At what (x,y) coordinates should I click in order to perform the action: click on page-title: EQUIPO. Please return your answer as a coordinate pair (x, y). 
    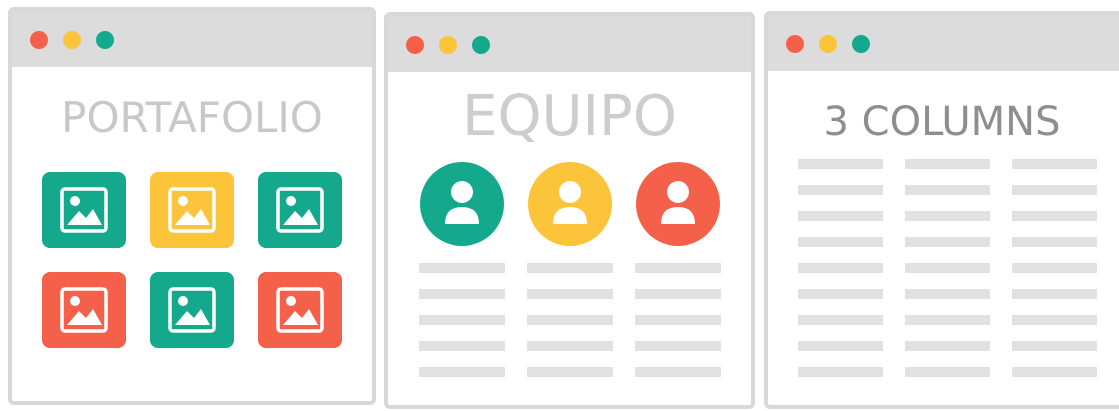
    Looking at the image, I should click on (569, 116).